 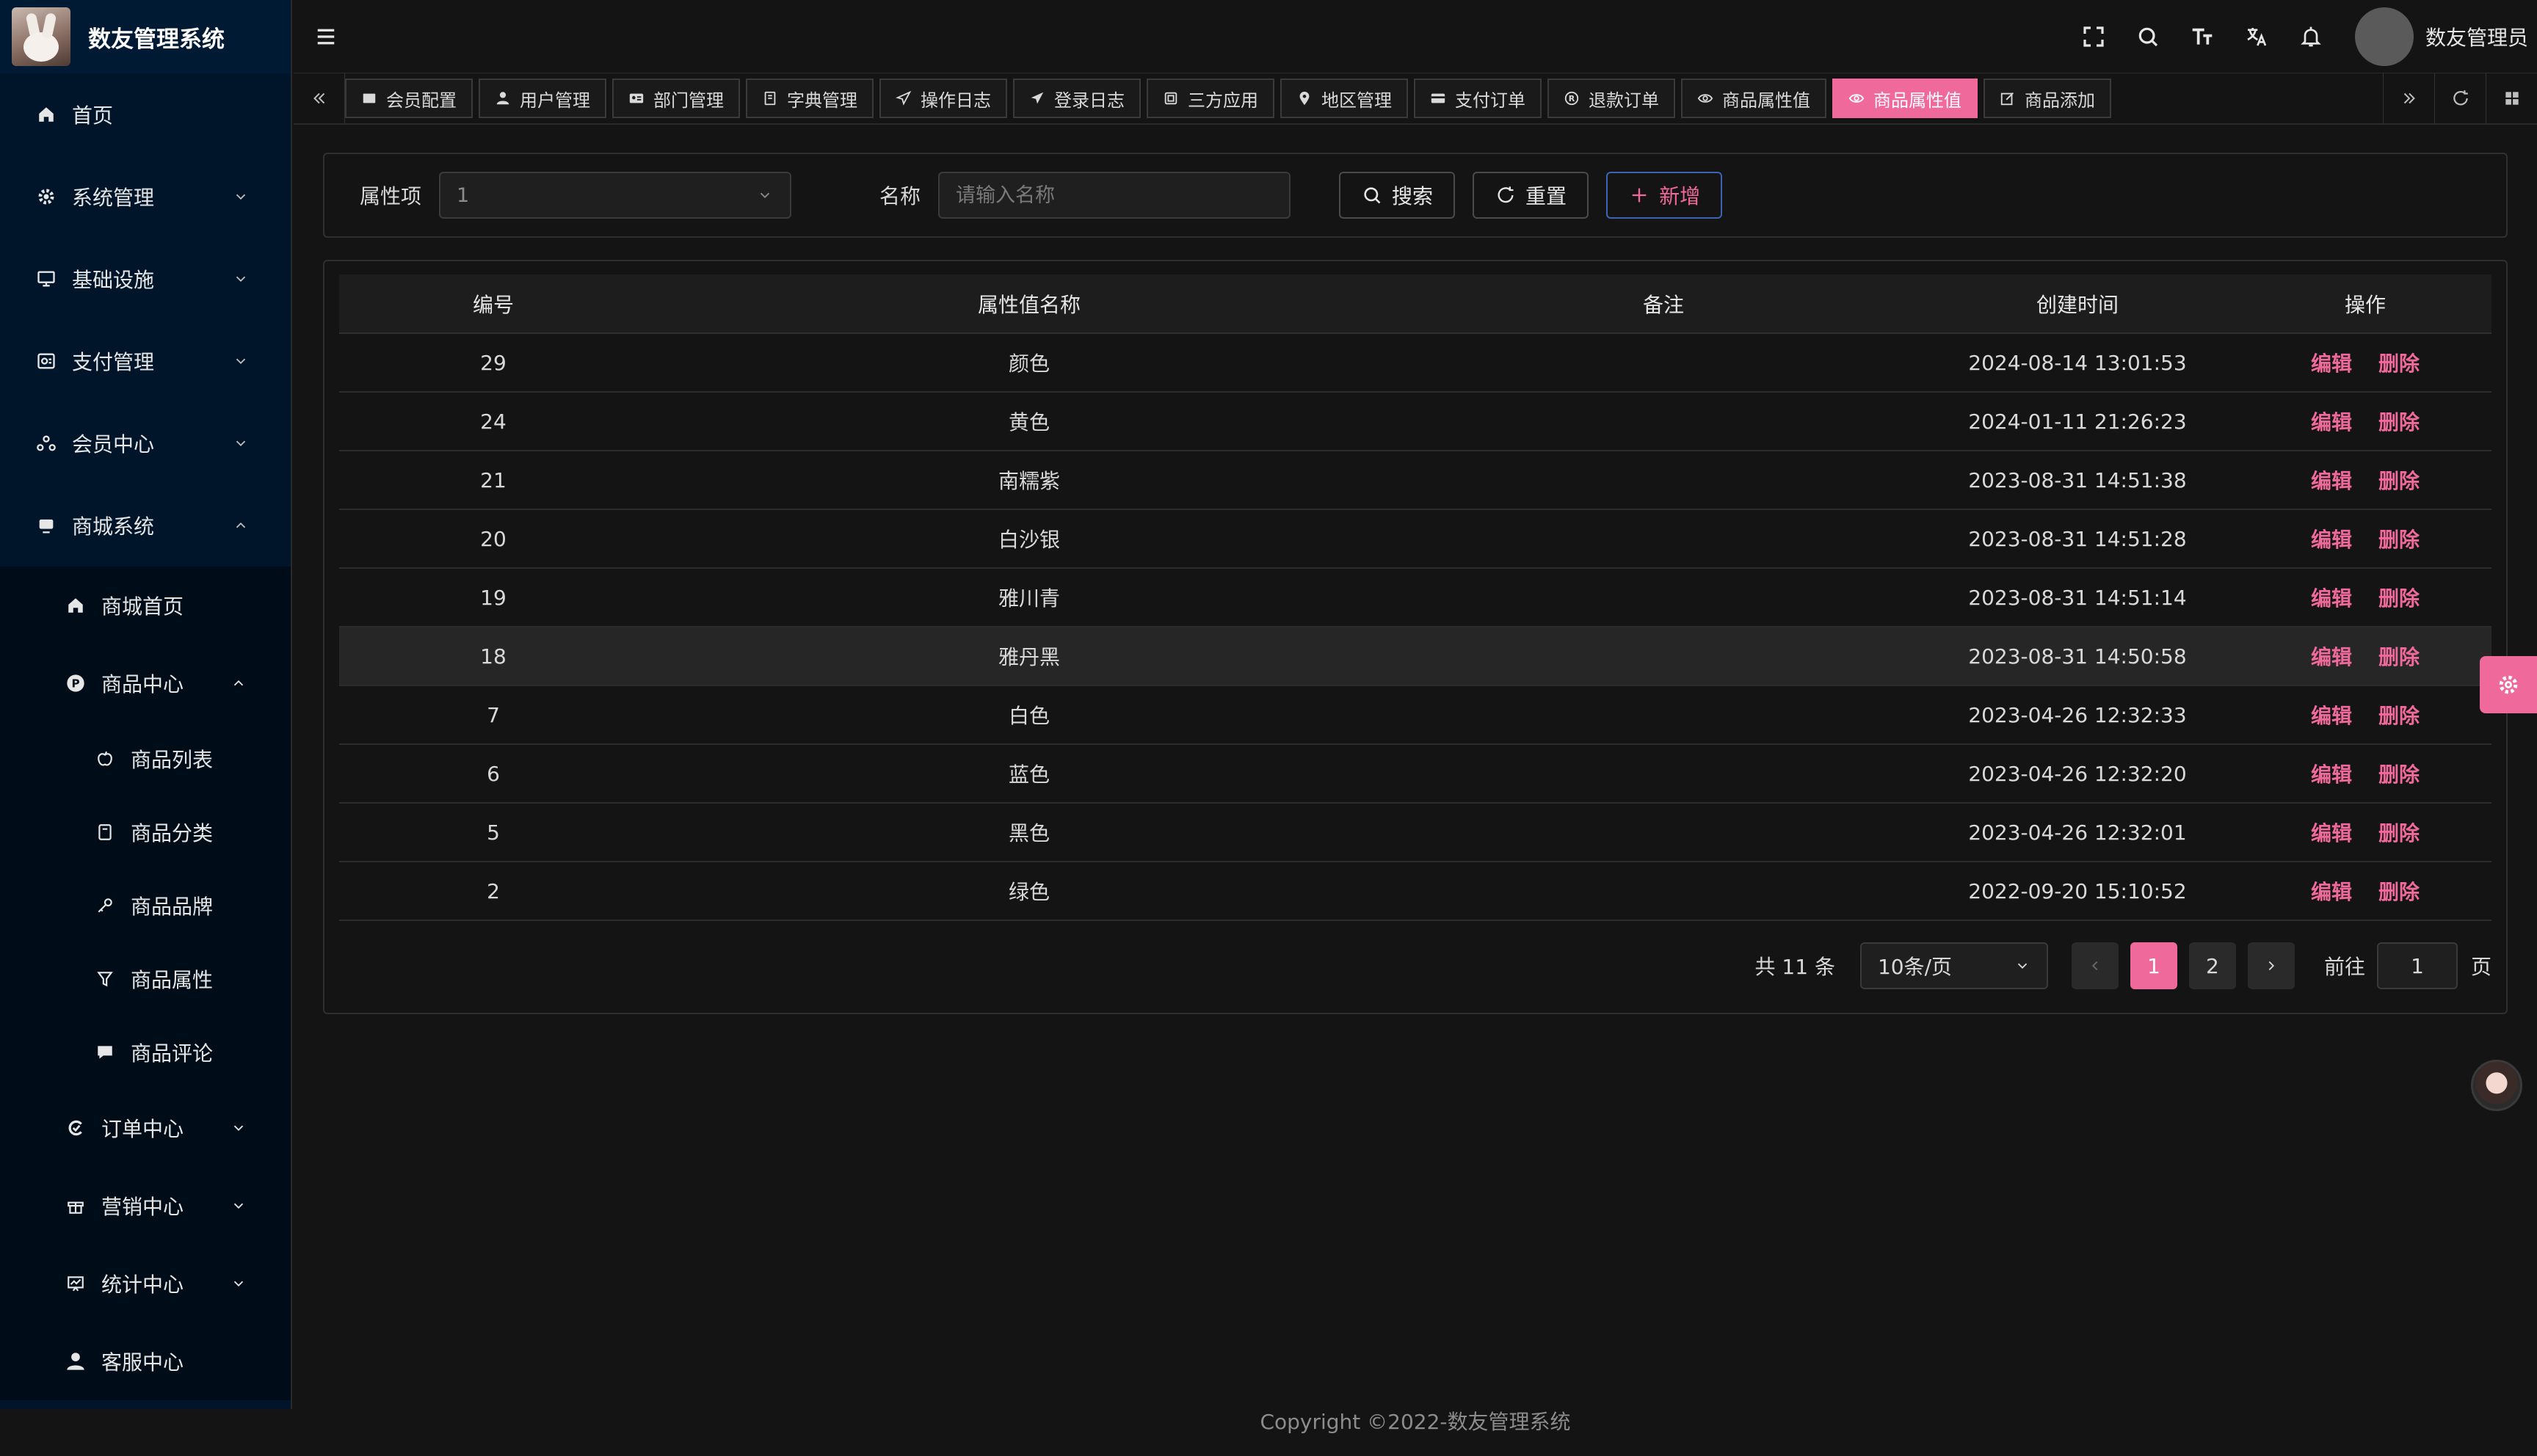 I want to click on sidebar-item-product-center: P 商品中心, so click(x=145, y=683).